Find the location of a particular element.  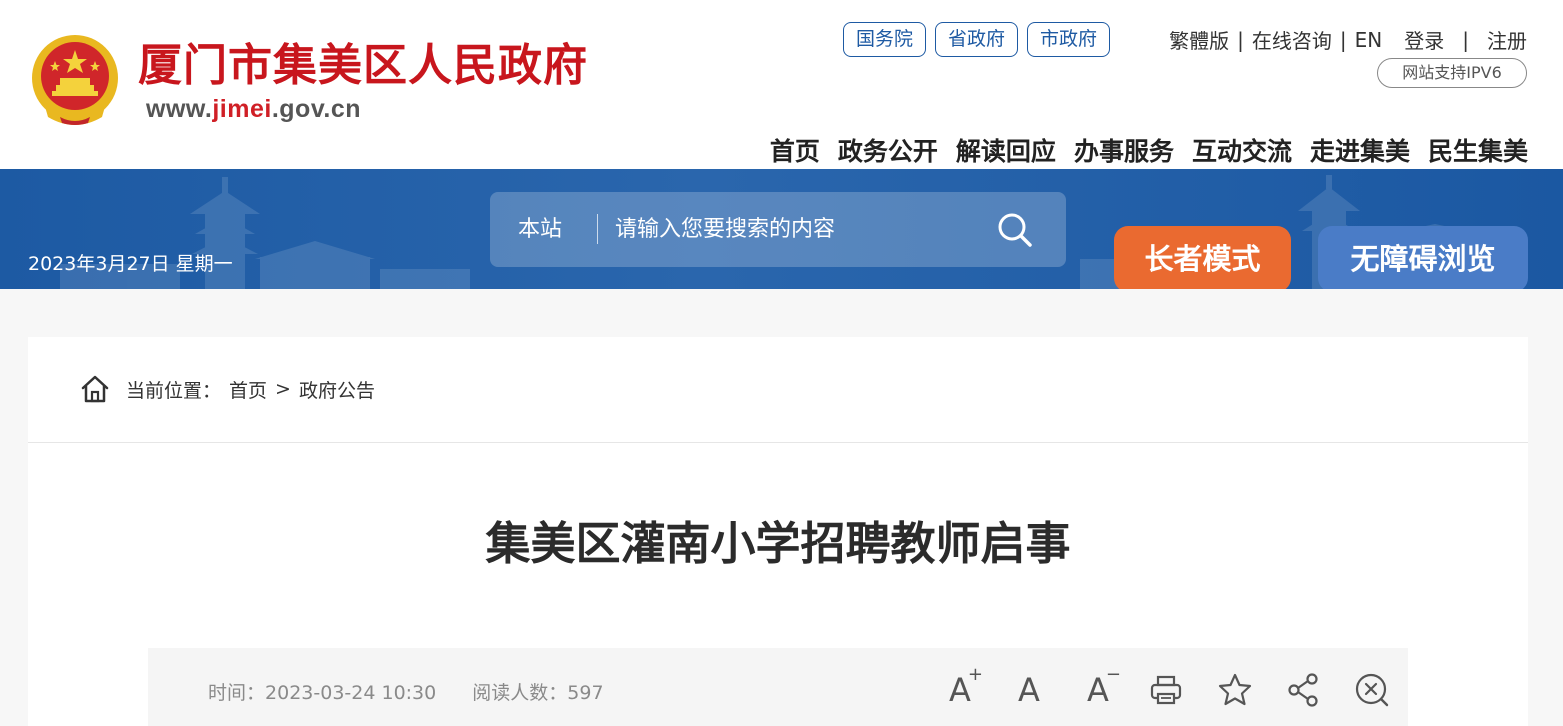

site-url-prefix: www. is located at coordinates (179, 109).